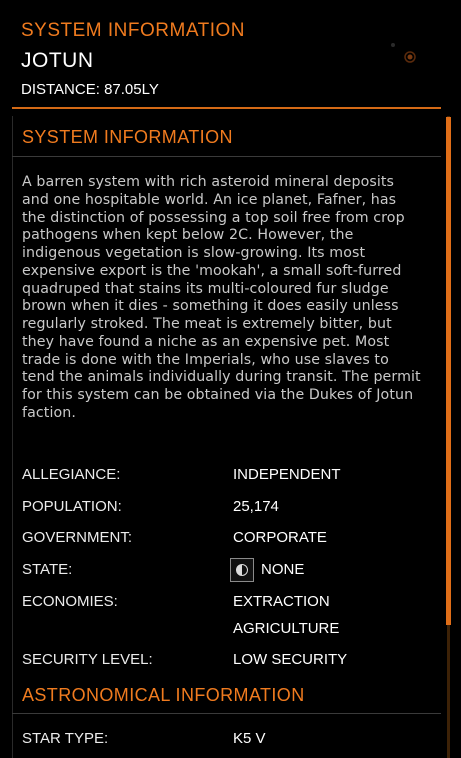 This screenshot has height=758, width=461. I want to click on star-type-label: STAR TYPE:, so click(65, 738).